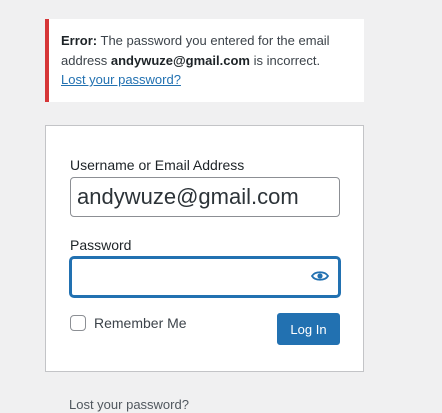 Image resolution: width=442 pixels, height=413 pixels. Describe the element at coordinates (205, 277) in the screenshot. I see `password-input` at that location.